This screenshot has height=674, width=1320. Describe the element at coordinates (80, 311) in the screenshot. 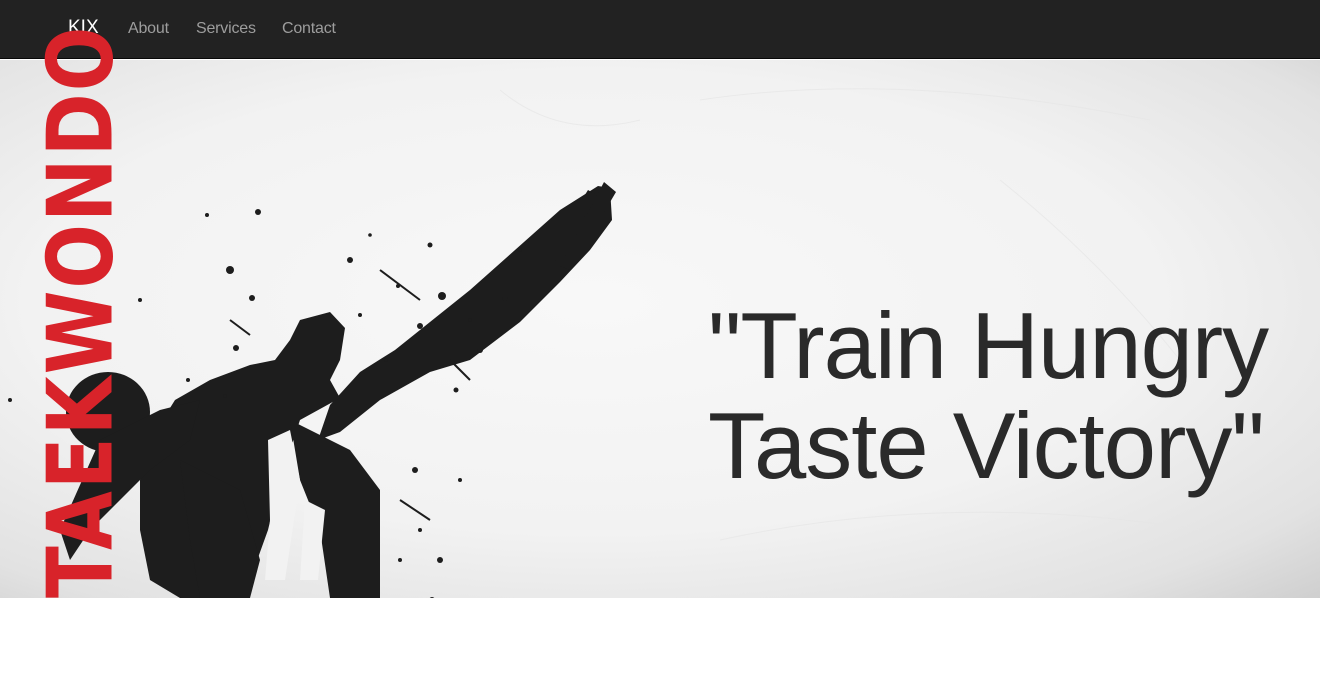

I see `taekwondo-vertical-title: TAEKWONDO` at that location.